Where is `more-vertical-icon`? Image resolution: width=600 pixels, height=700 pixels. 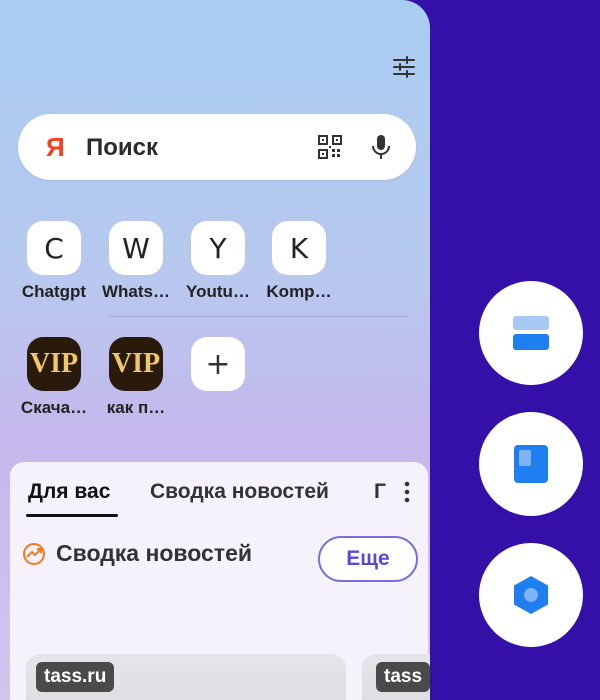 more-vertical-icon is located at coordinates (407, 492).